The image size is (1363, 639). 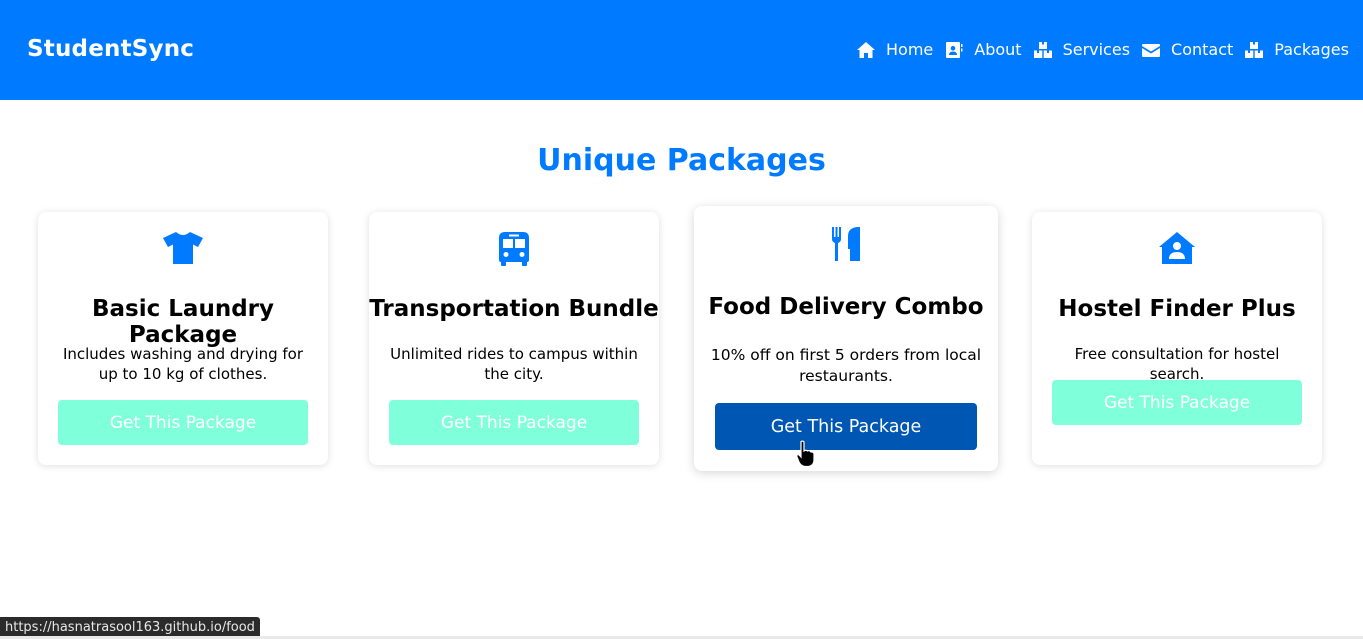 What do you see at coordinates (910, 49) in the screenshot?
I see `nav-label-home: Home` at bounding box center [910, 49].